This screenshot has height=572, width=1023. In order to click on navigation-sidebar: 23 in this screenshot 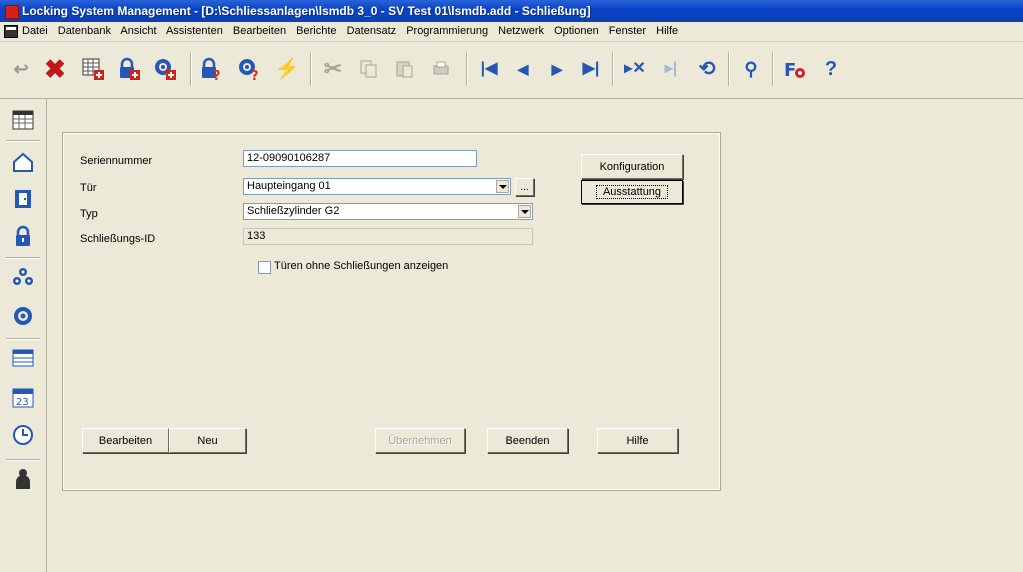, I will do `click(23, 335)`.